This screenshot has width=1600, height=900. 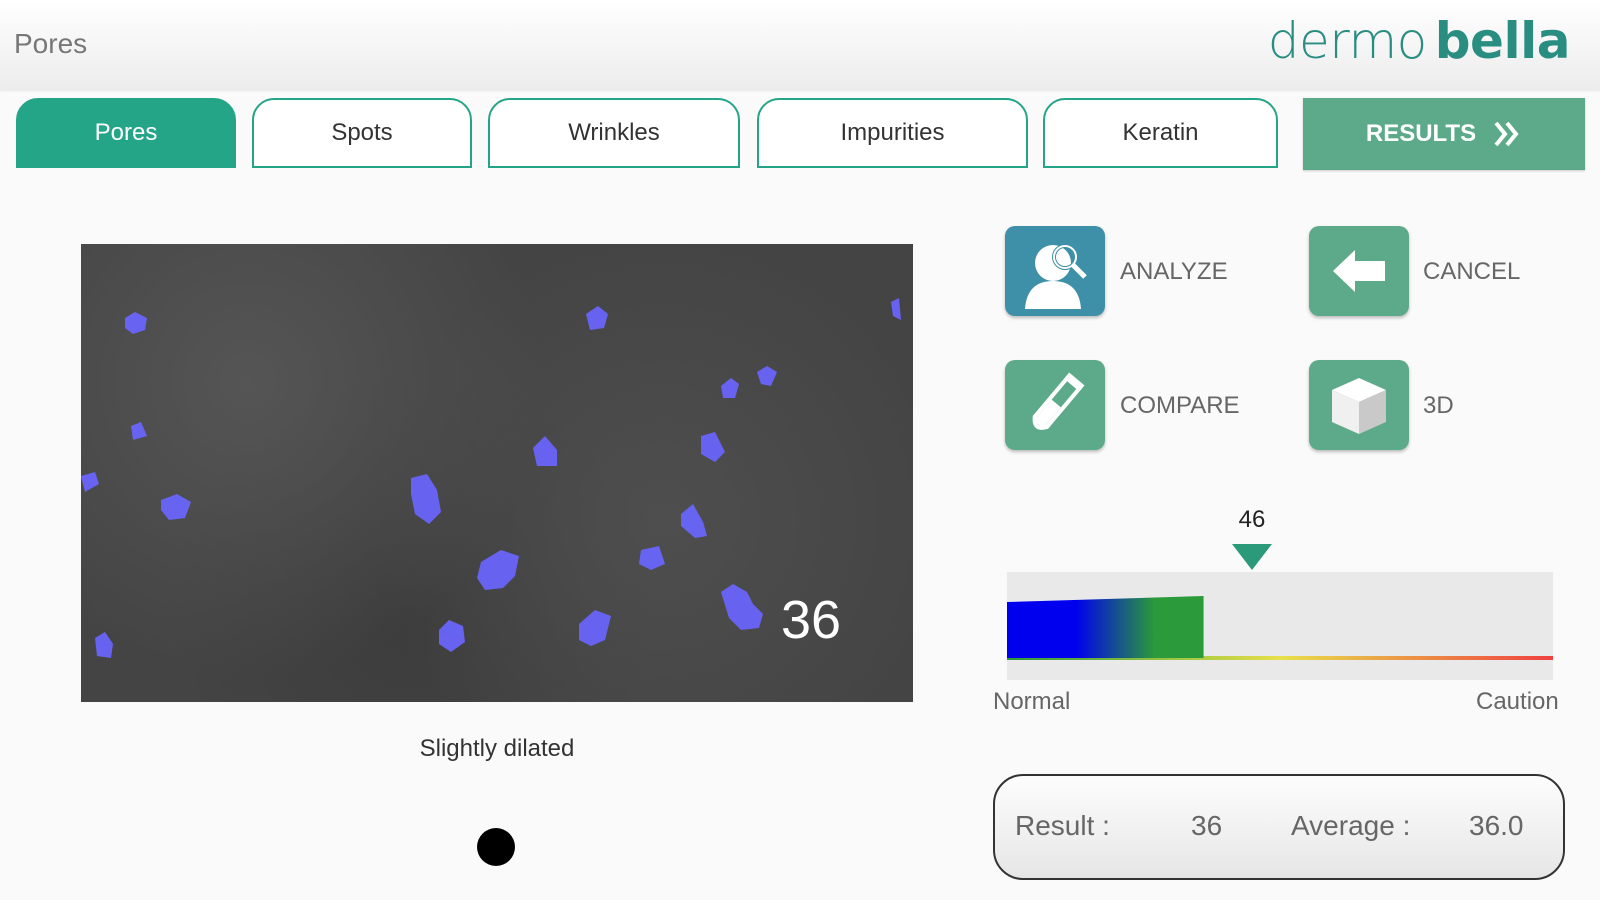 I want to click on tab-impurities: Impurities, so click(x=892, y=133).